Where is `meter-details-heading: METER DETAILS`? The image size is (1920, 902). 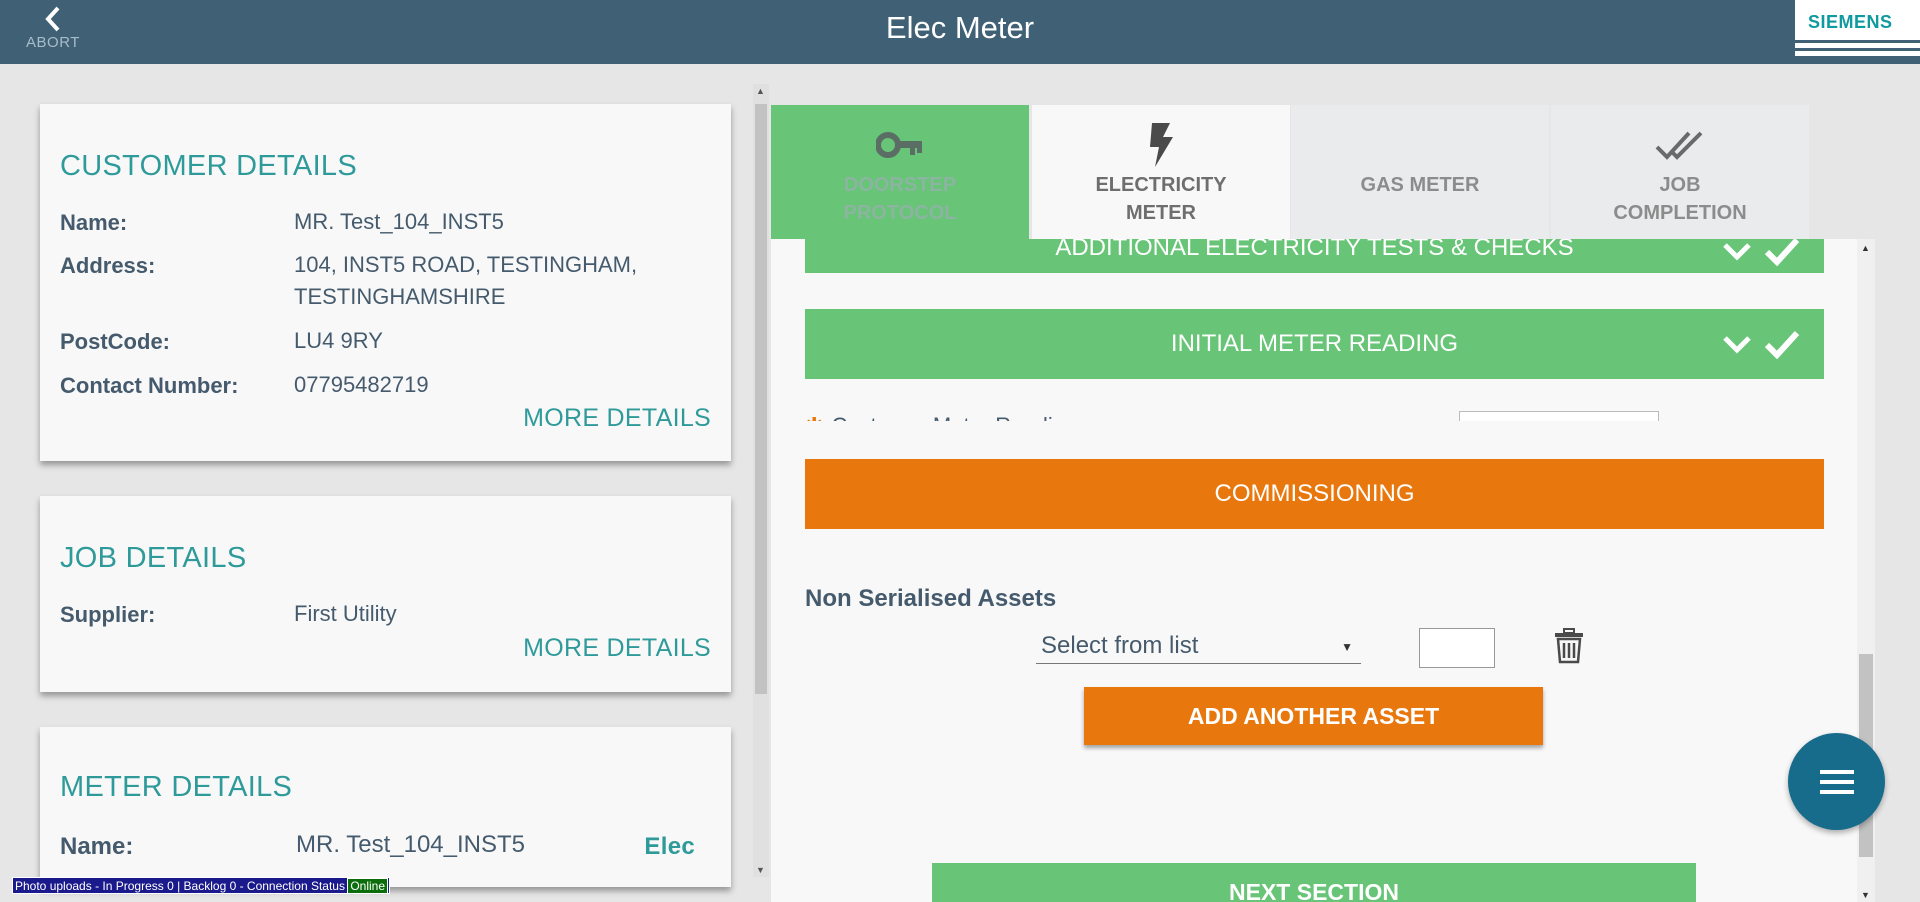 meter-details-heading: METER DETAILS is located at coordinates (176, 787).